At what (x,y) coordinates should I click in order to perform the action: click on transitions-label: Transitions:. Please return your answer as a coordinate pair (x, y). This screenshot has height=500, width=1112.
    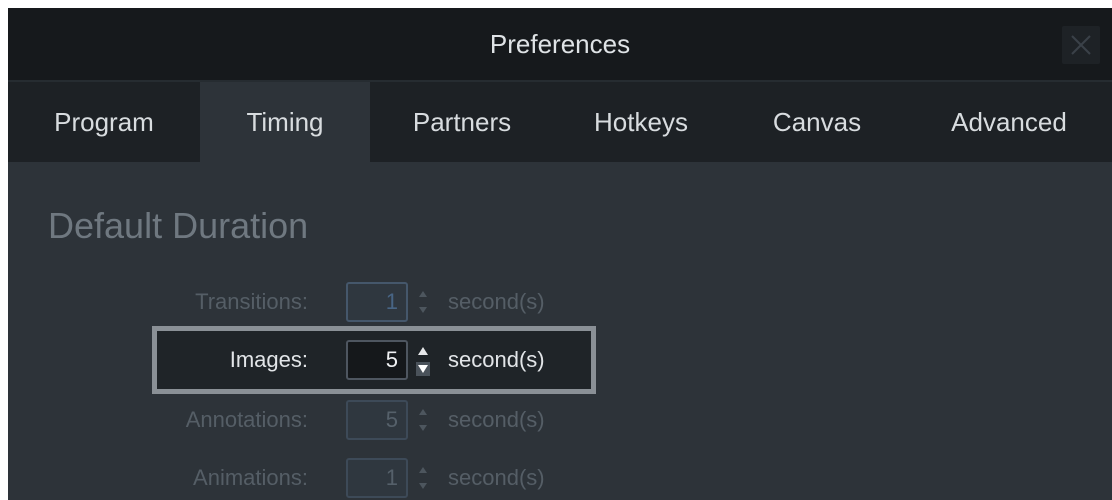
    Looking at the image, I should click on (251, 301).